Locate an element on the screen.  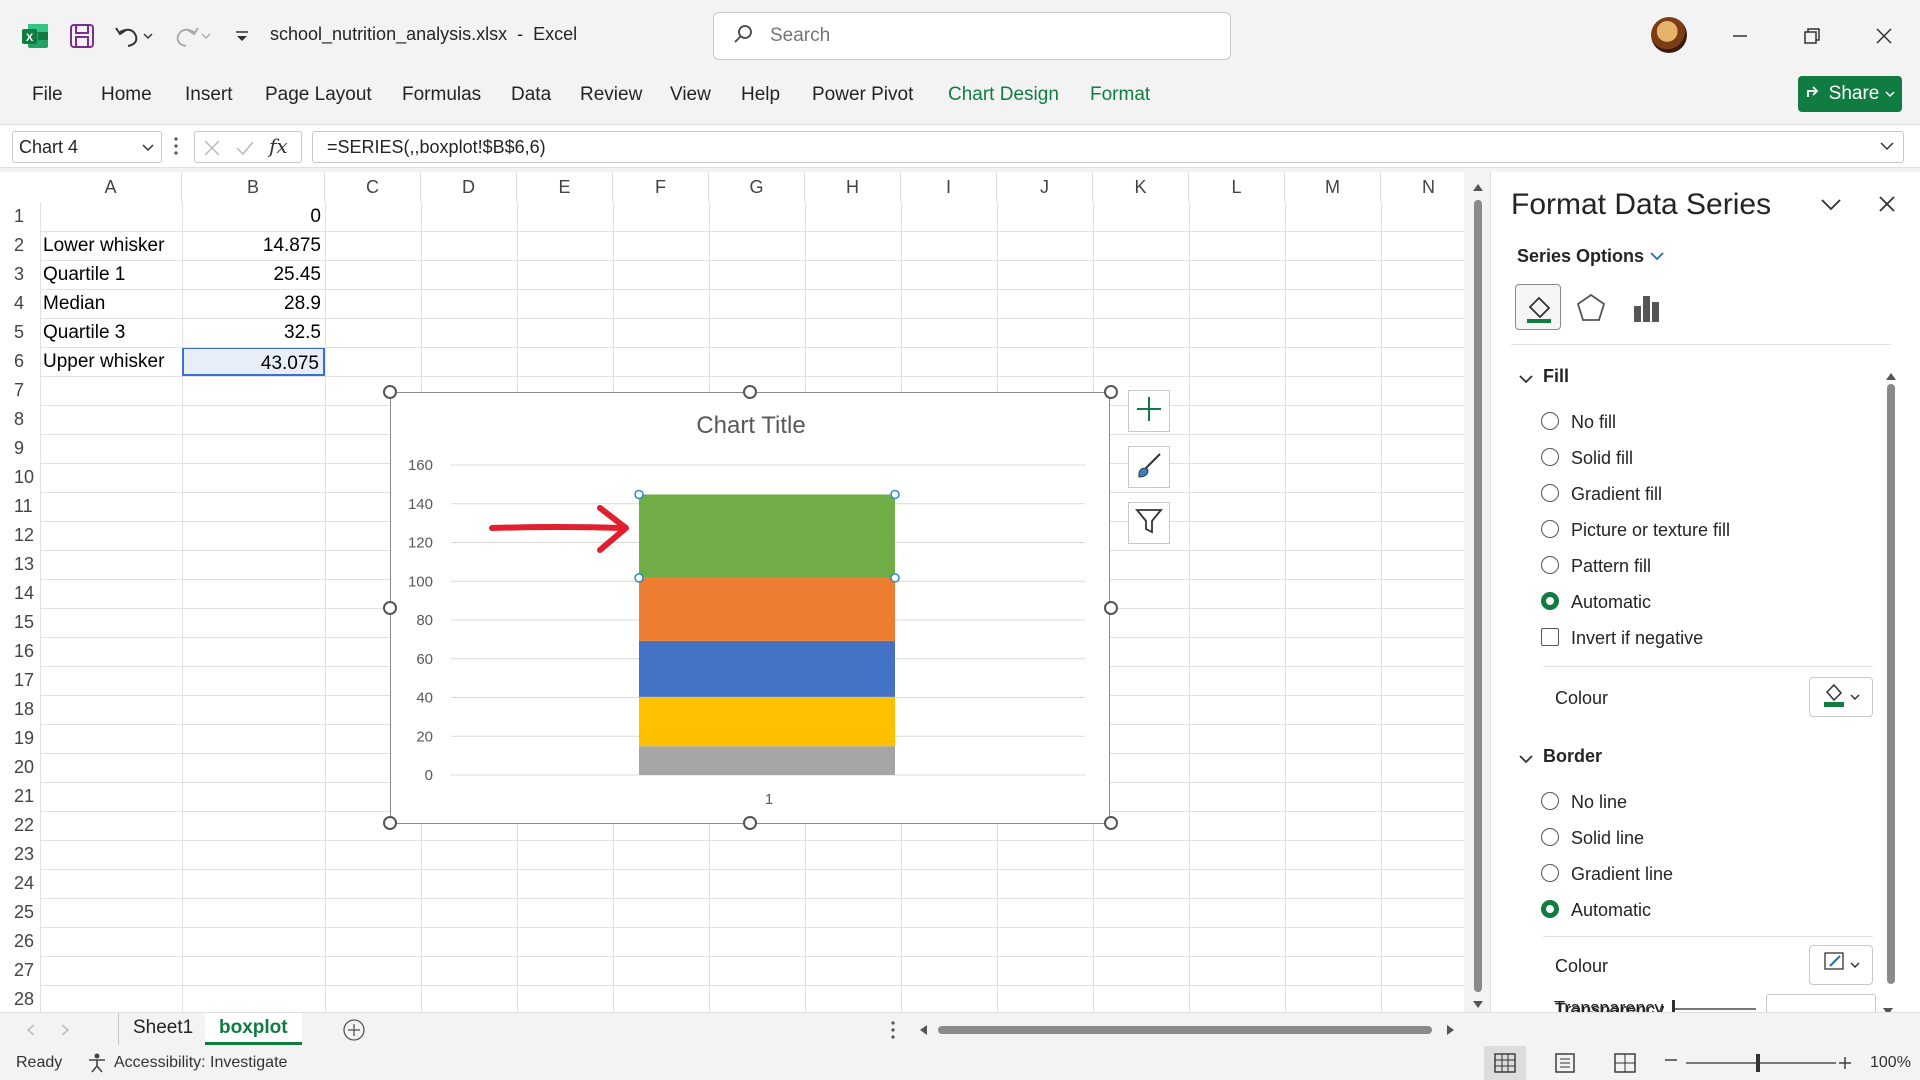
normal-view-button is located at coordinates (1505, 1063).